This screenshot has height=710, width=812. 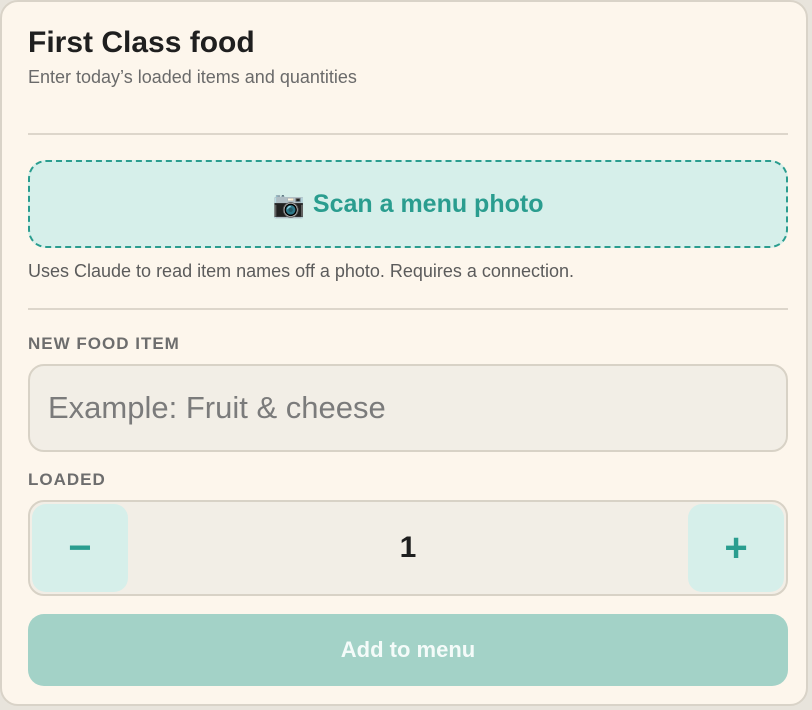 I want to click on scan-button-label: Scan a menu photo, so click(x=428, y=203).